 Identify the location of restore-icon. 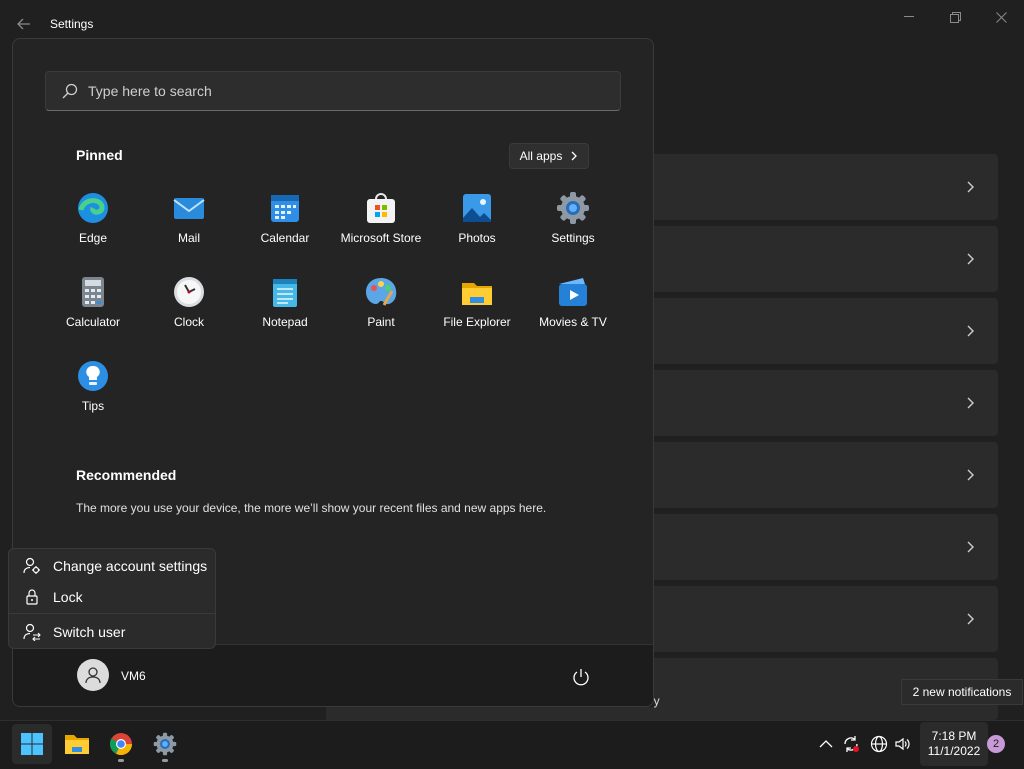
(955, 17).